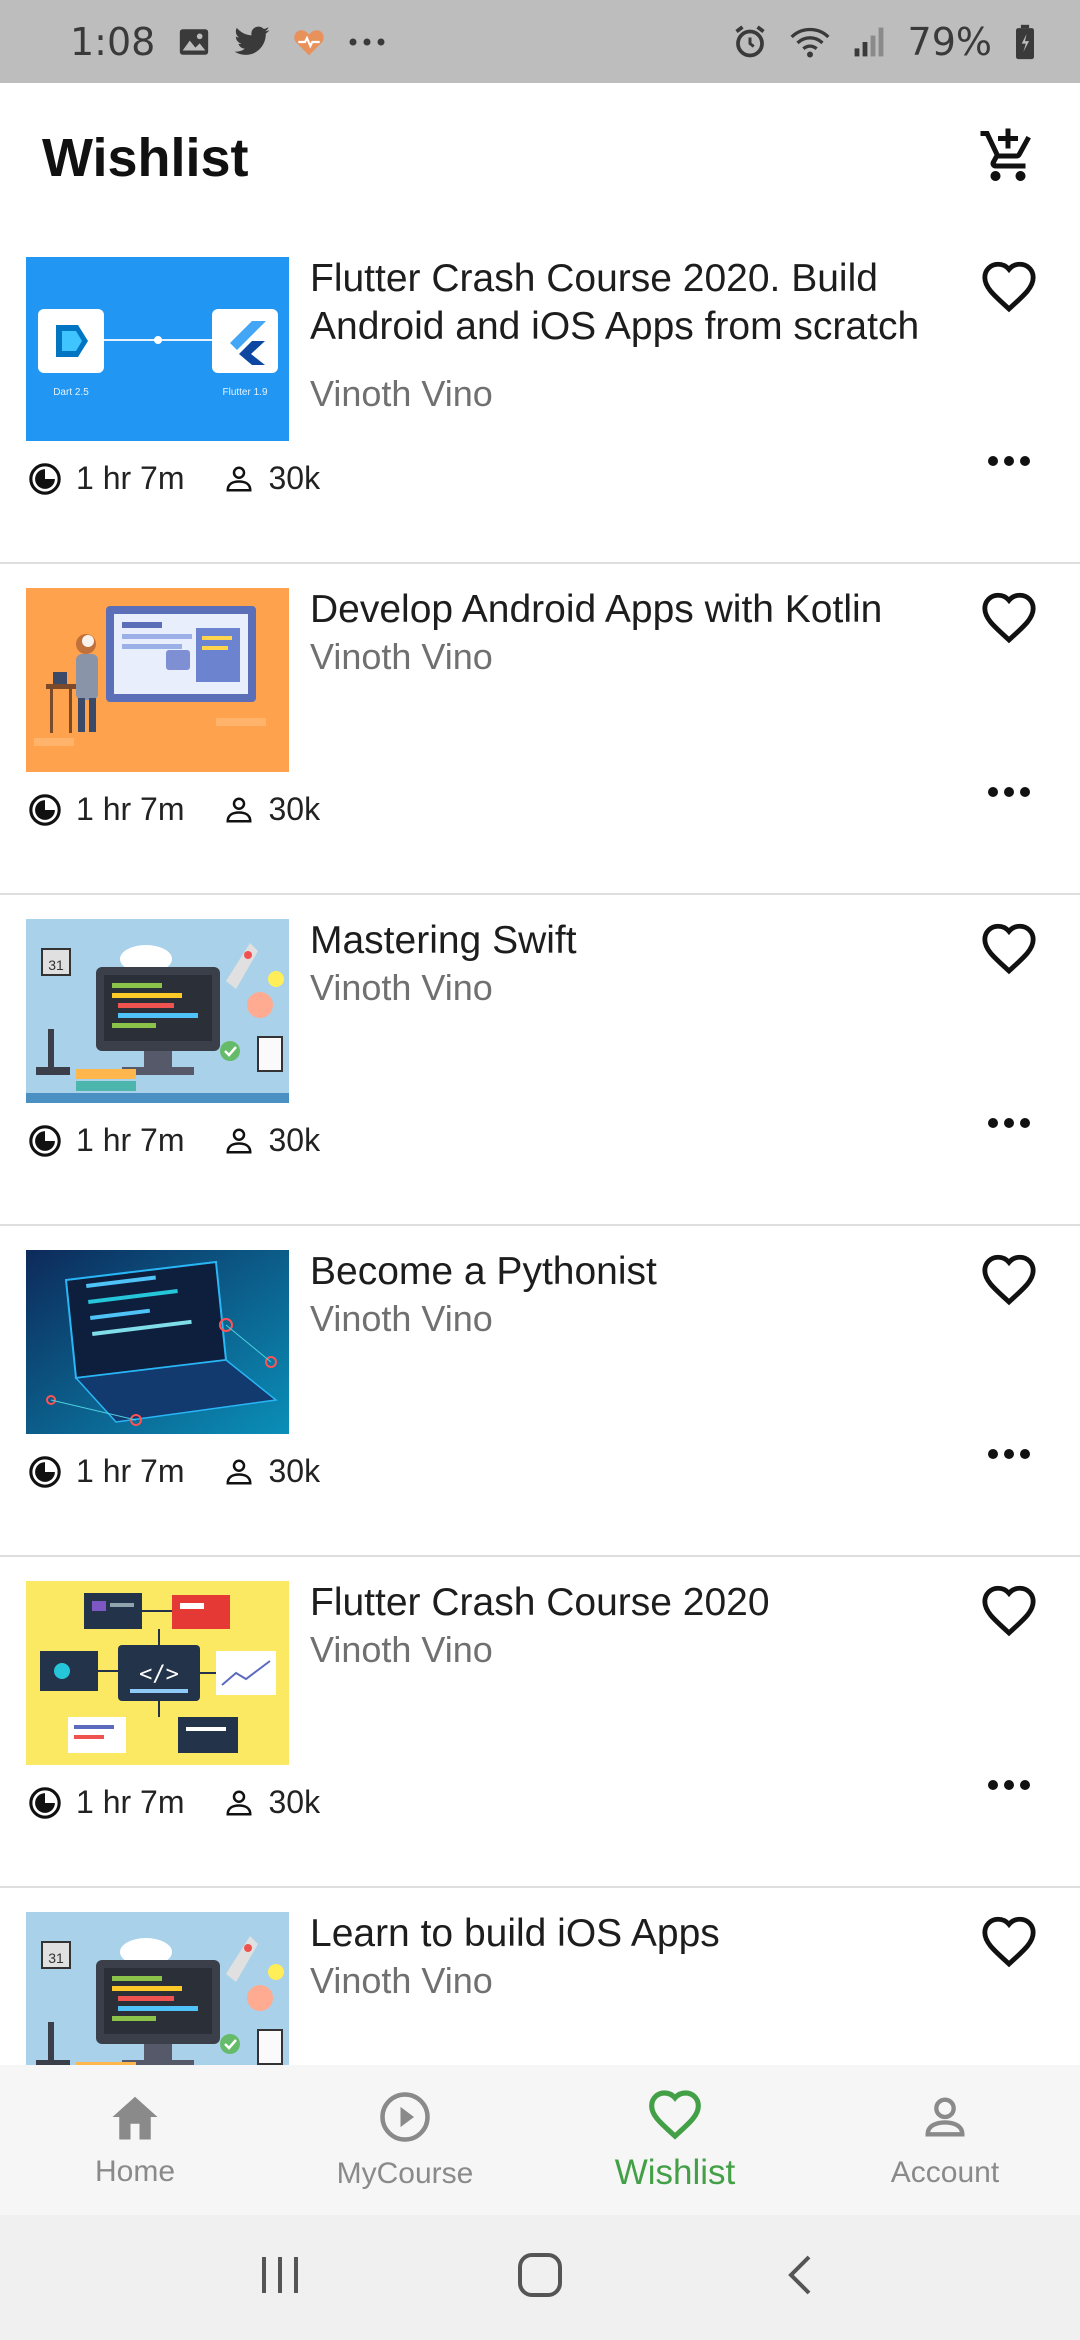  Describe the element at coordinates (884, 42) in the screenshot. I see `status-right: 79%` at that location.